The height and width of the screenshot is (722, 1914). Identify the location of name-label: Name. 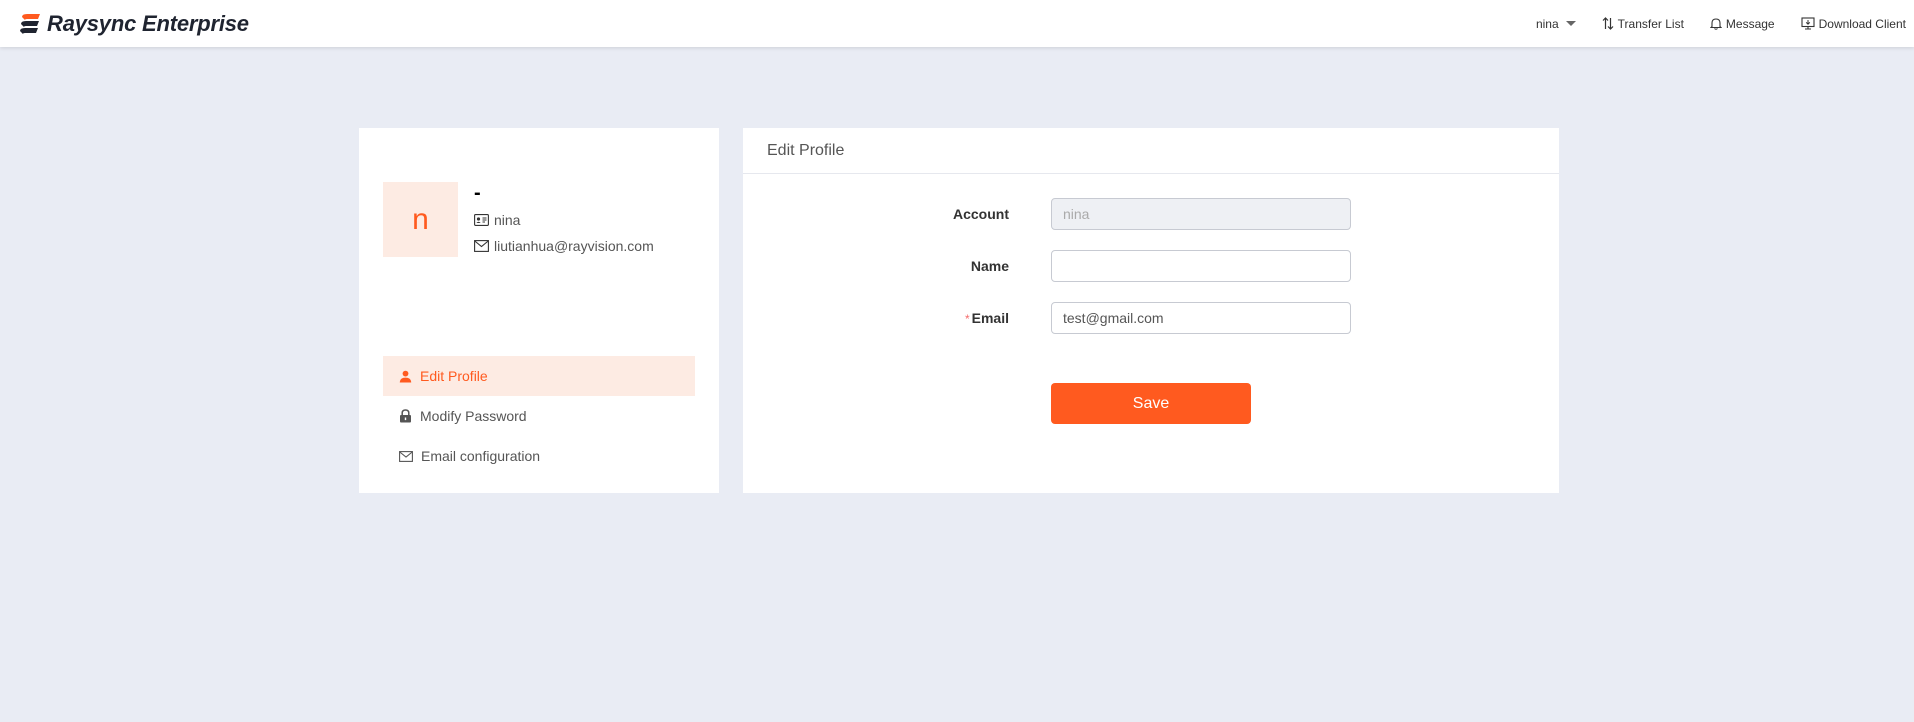
(989, 266).